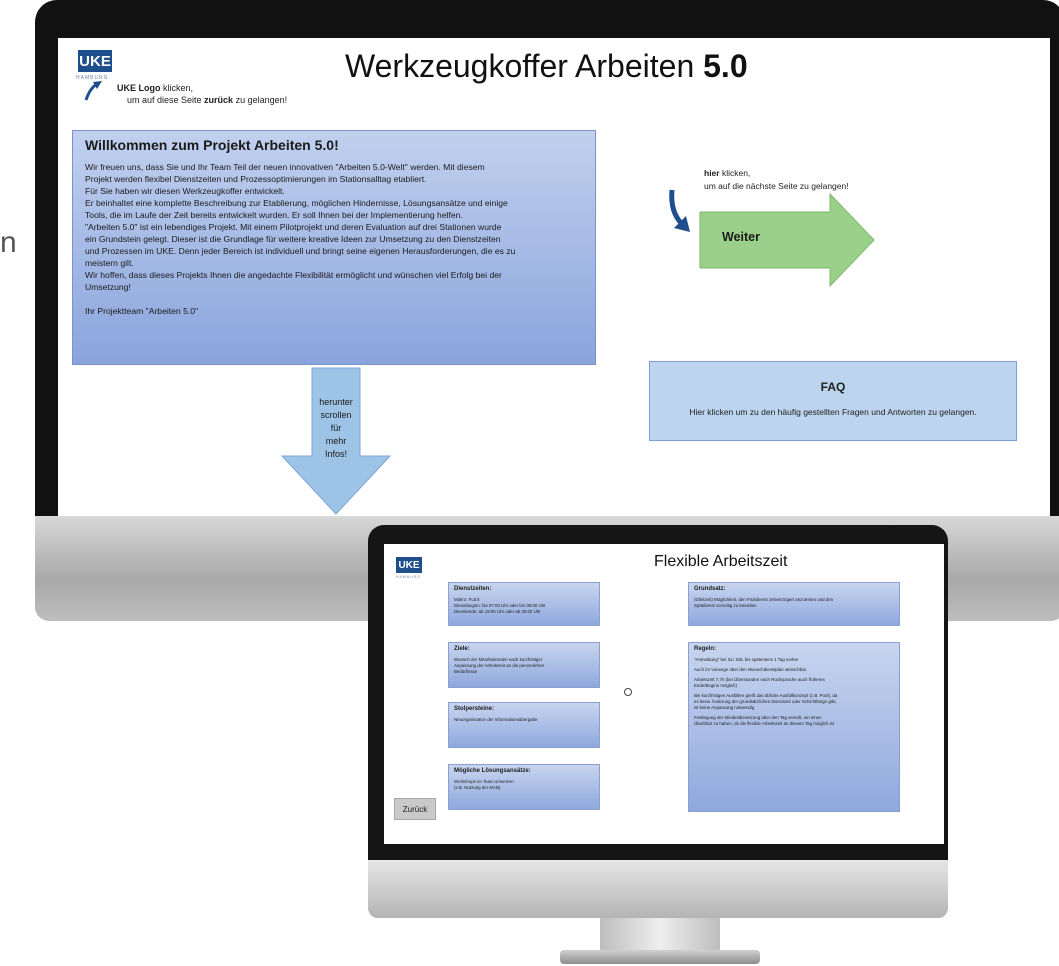  I want to click on cropped-text: n, so click(8, 242).